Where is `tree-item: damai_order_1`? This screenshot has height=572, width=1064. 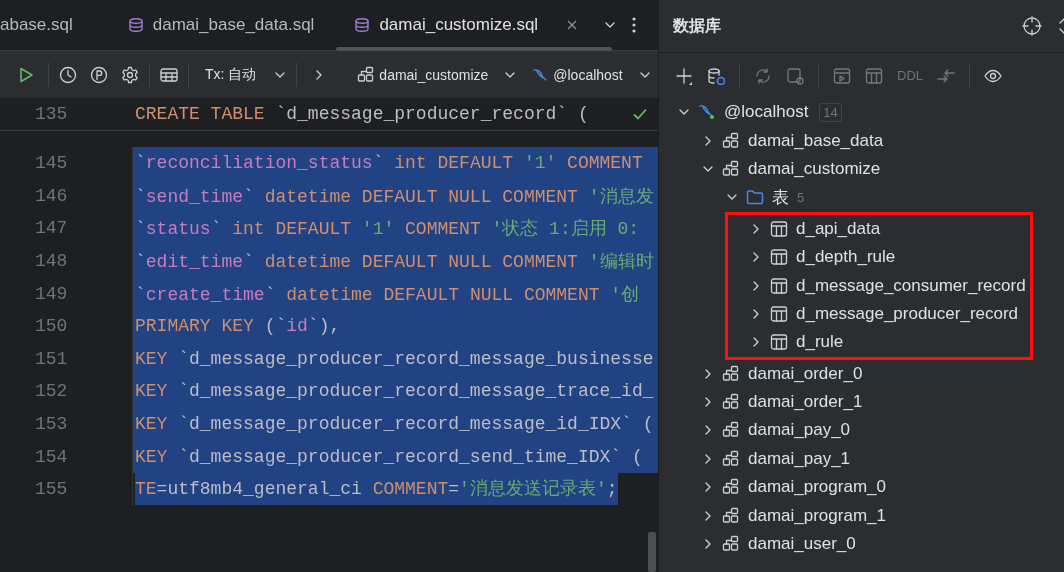
tree-item: damai_order_1 is located at coordinates (861, 402).